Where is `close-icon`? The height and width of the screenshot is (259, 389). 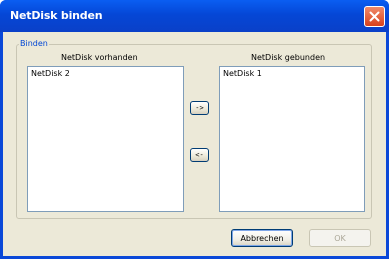 close-icon is located at coordinates (374, 16).